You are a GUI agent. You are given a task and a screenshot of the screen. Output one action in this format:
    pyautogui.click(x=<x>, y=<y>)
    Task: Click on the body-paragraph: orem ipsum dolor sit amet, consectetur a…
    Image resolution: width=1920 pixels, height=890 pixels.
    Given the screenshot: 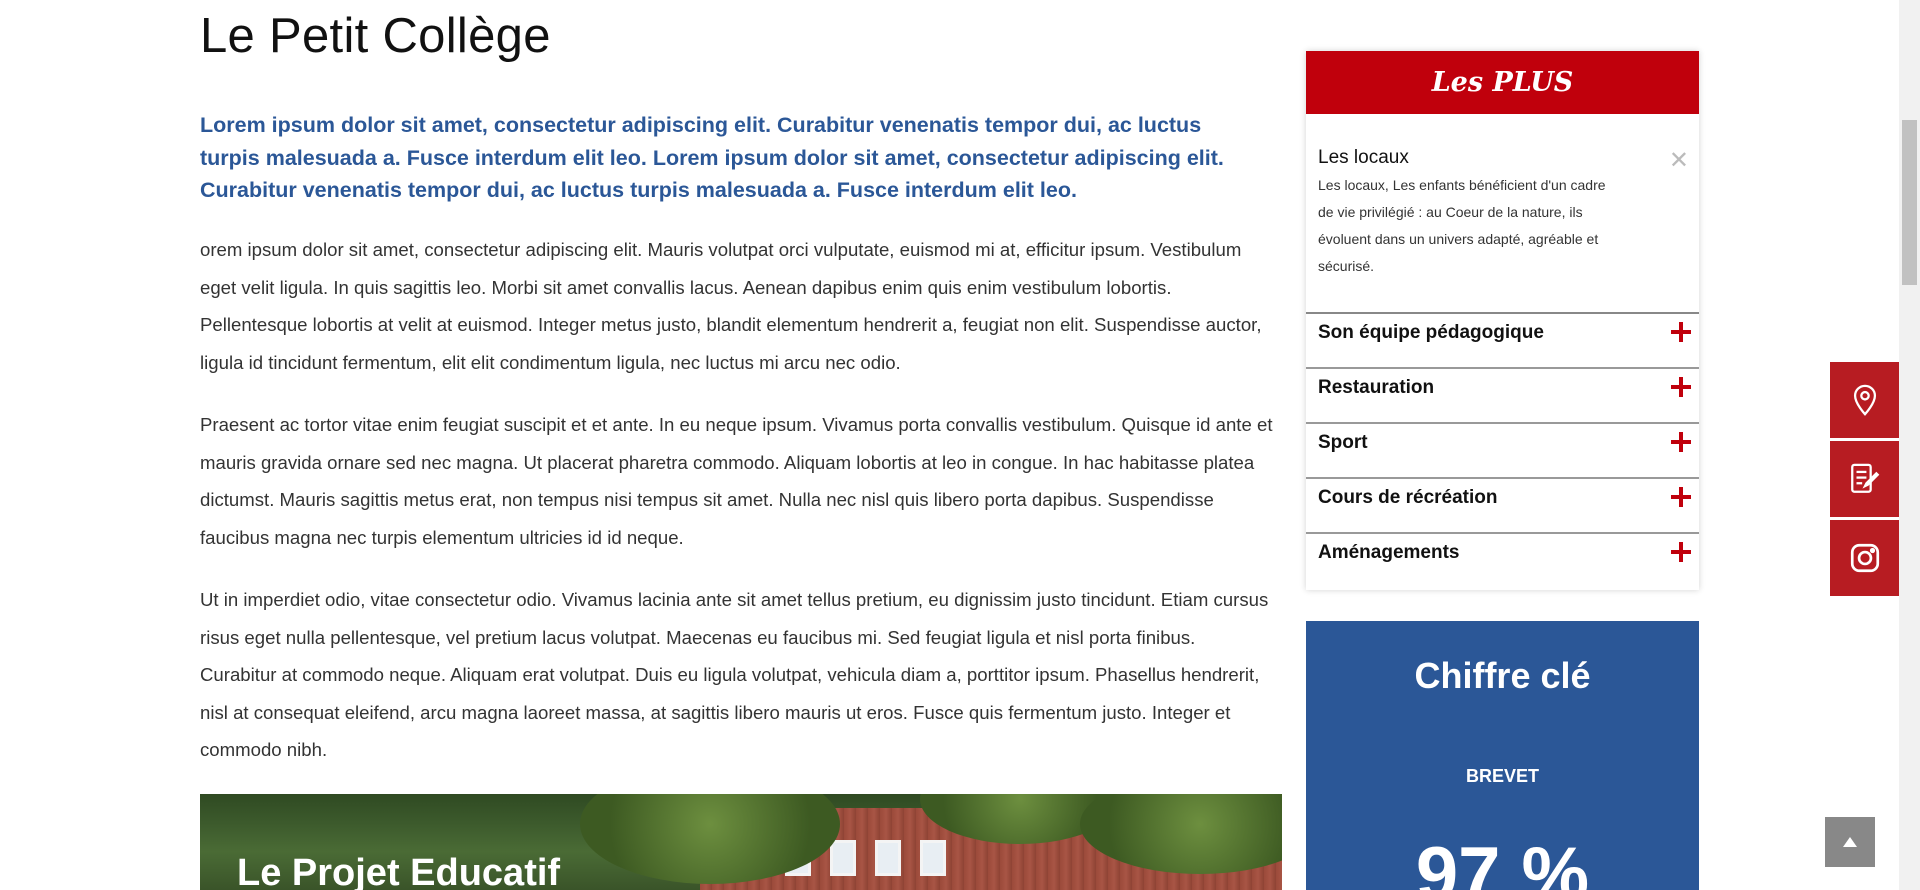 What is the action you would take?
    pyautogui.click(x=731, y=306)
    